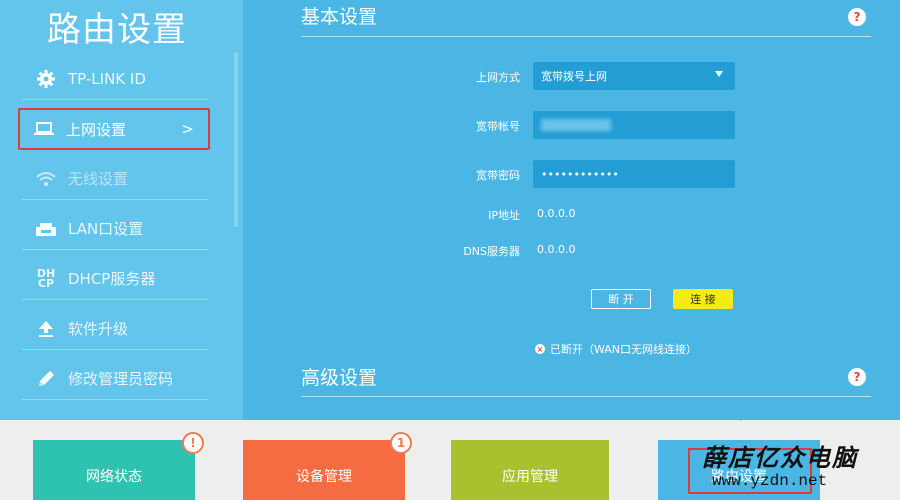  What do you see at coordinates (498, 175) in the screenshot?
I see `password-label: 宽带密码` at bounding box center [498, 175].